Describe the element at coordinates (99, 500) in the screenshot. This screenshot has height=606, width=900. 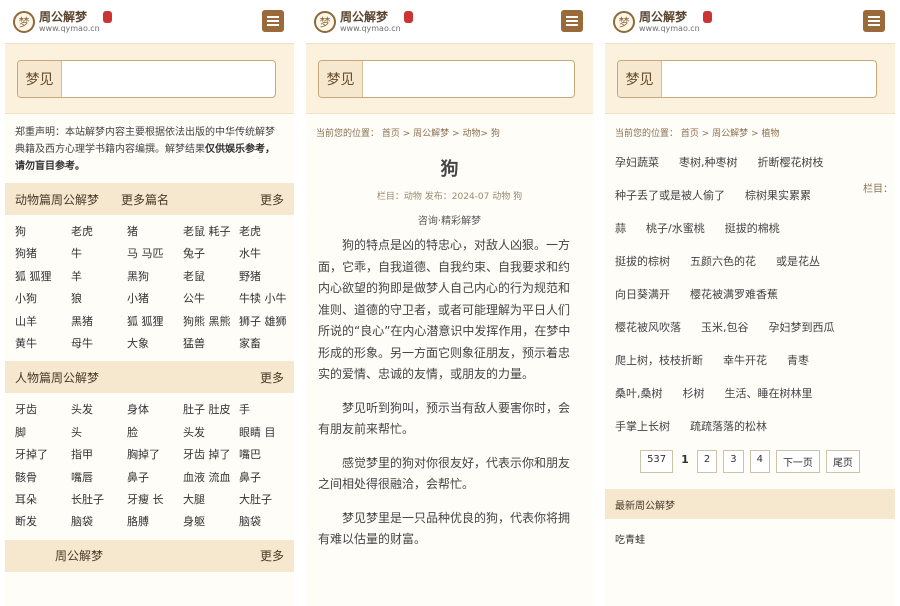
I see `dream-link: 长肚子` at that location.